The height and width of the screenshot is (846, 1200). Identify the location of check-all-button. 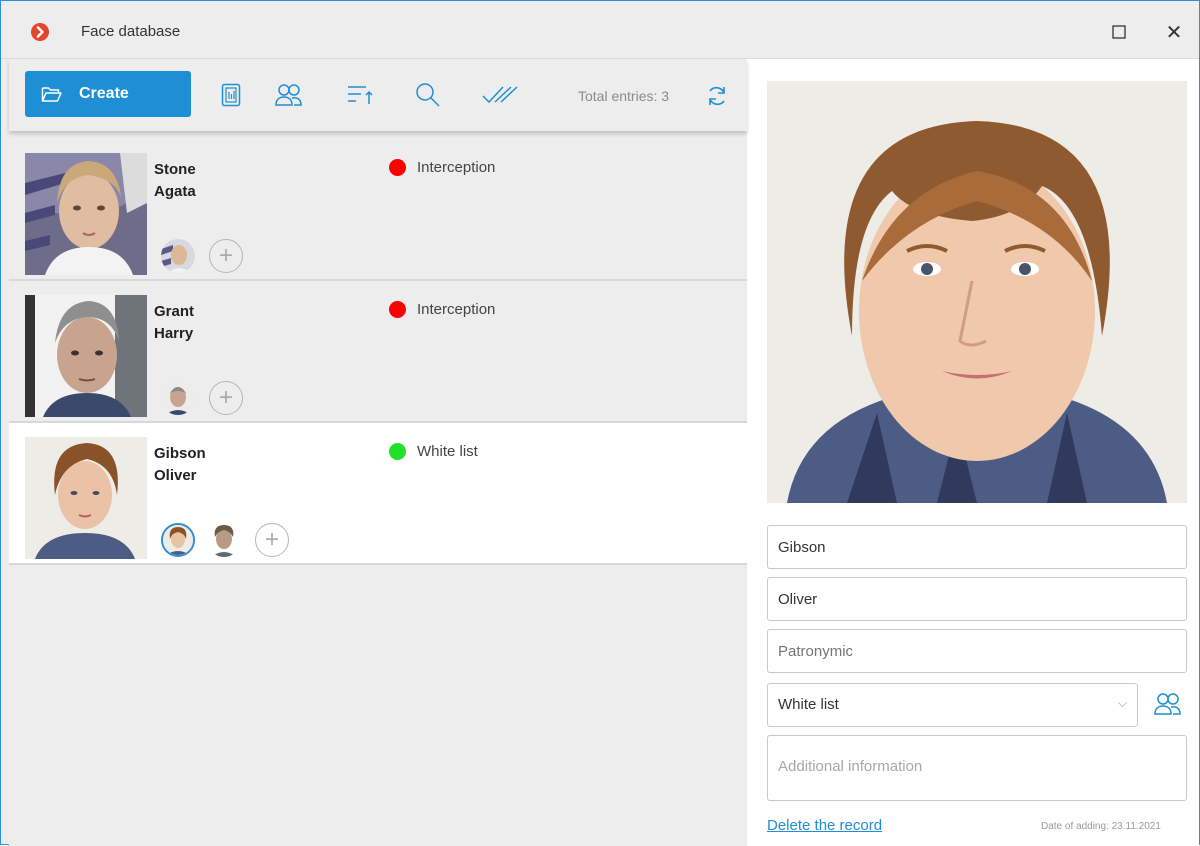
(501, 95).